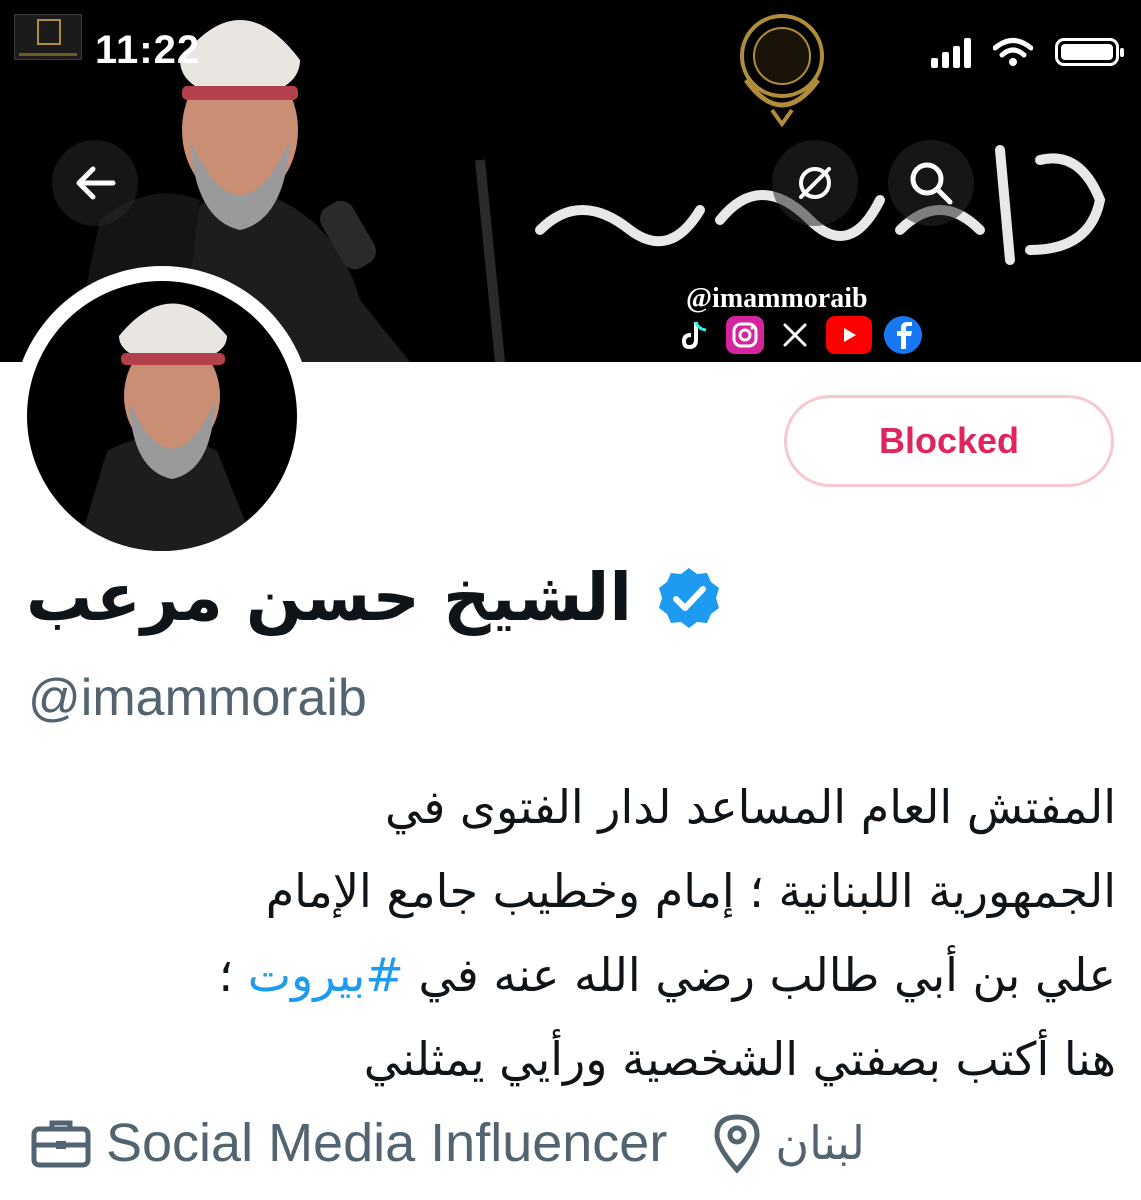 Image resolution: width=1141 pixels, height=1200 pixels. I want to click on profile-avatar, so click(162, 416).